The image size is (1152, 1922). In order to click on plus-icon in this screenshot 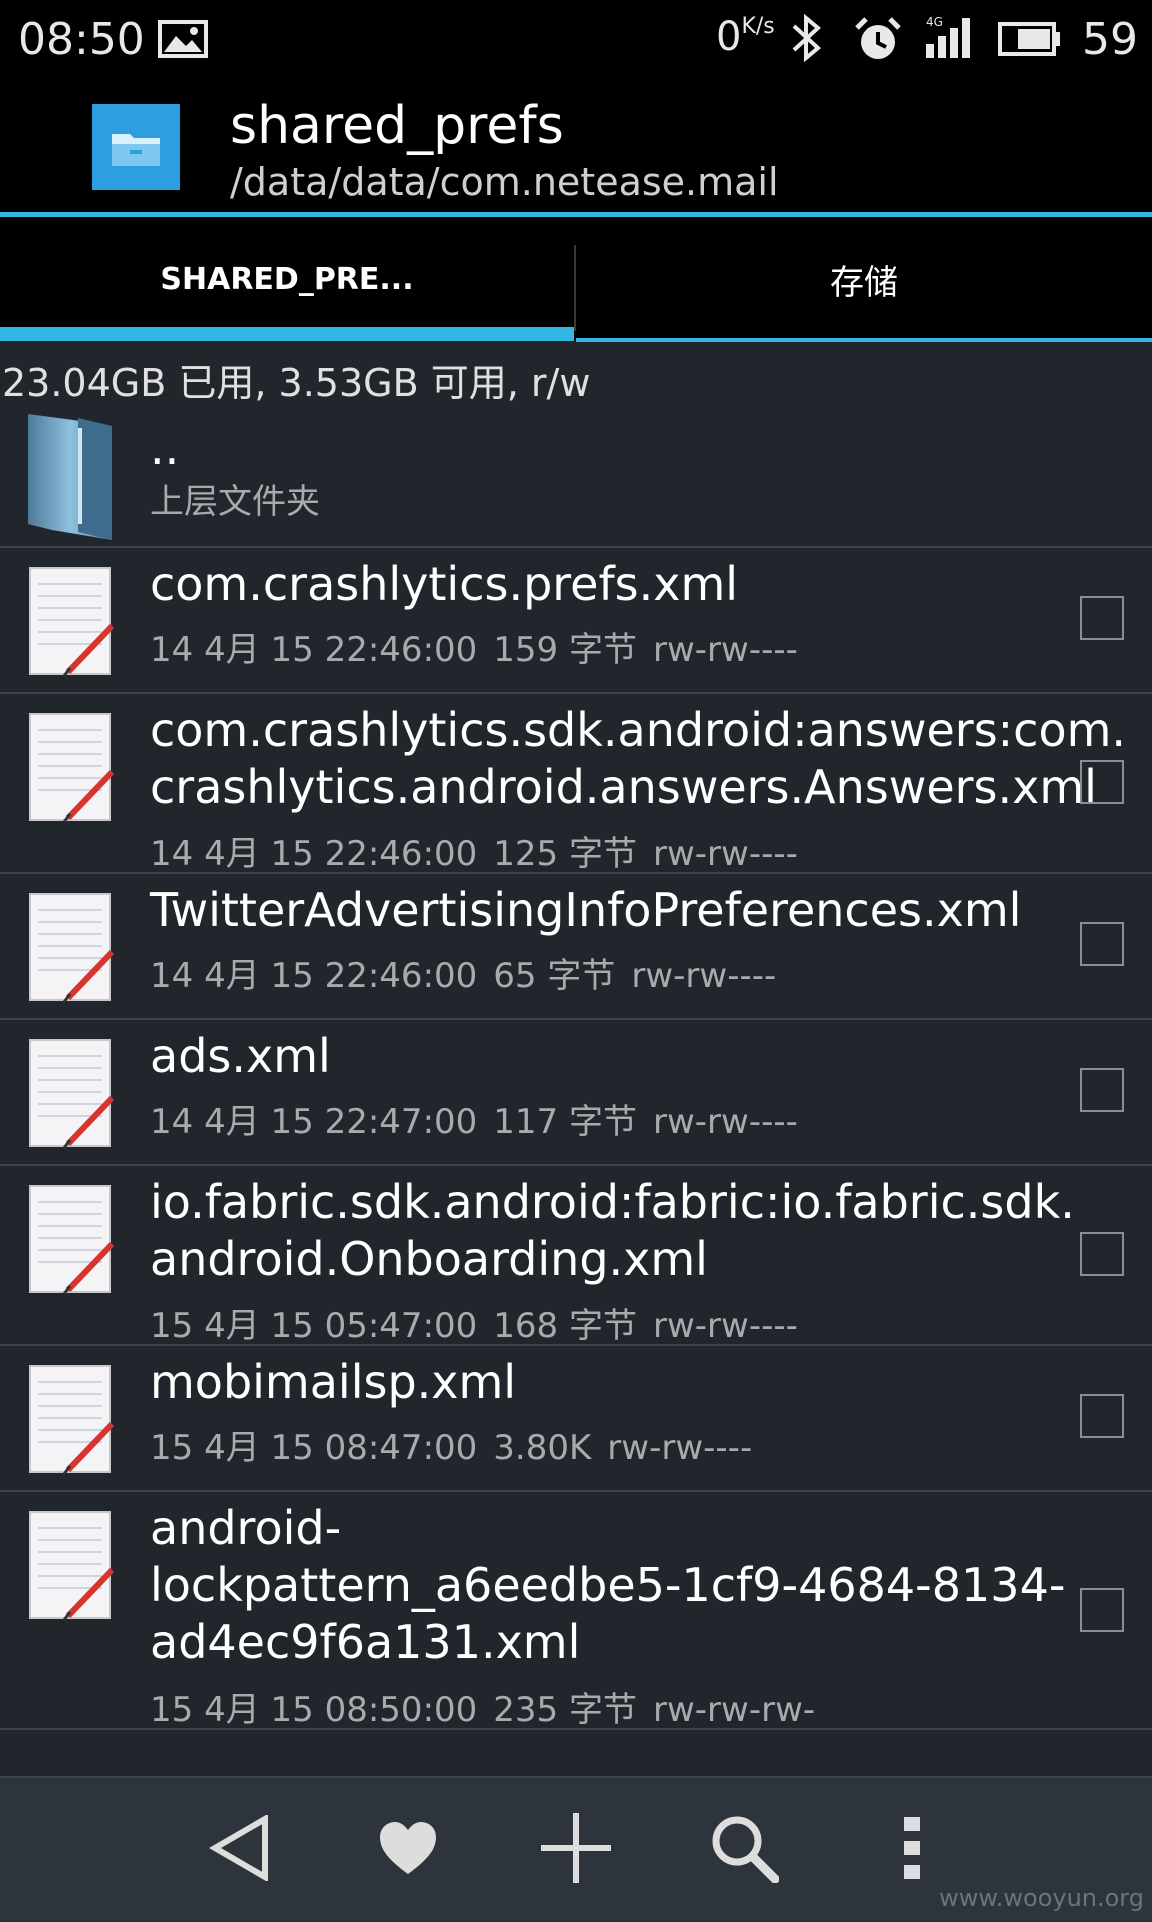, I will do `click(576, 1848)`.